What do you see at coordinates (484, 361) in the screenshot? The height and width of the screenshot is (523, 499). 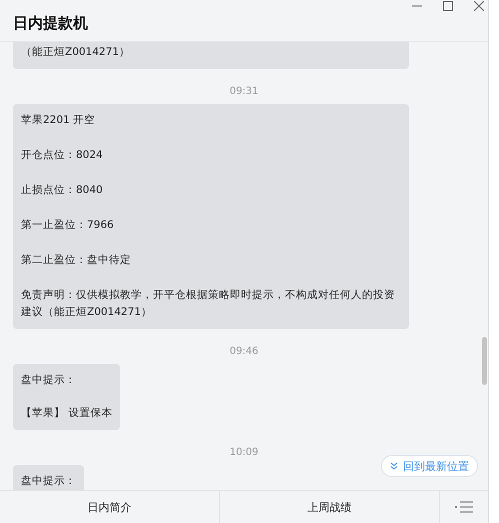 I see `scrollbar-thumb` at bounding box center [484, 361].